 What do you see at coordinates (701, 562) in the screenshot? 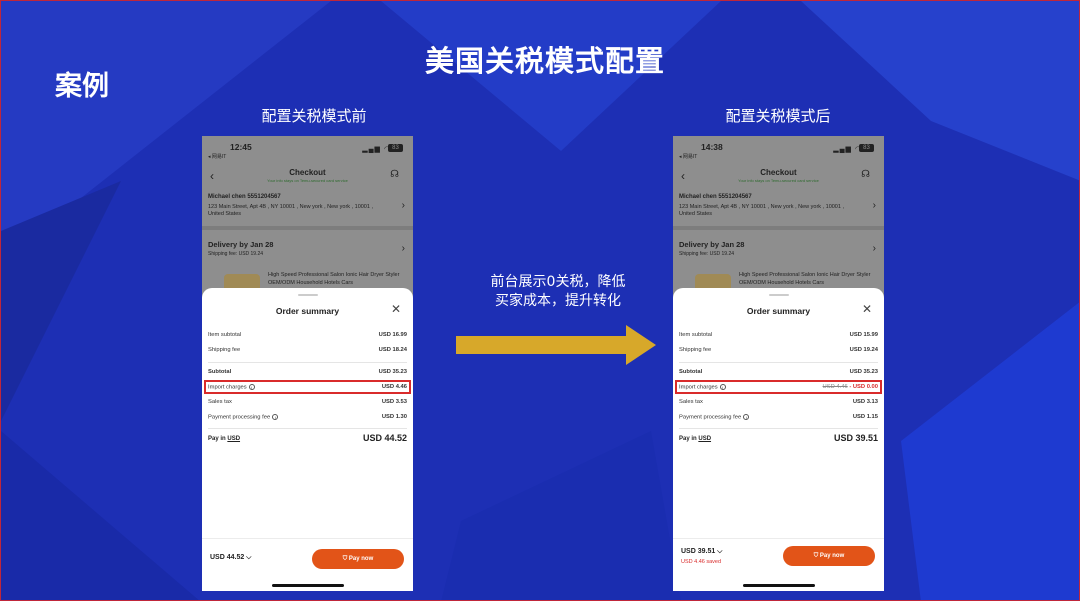
I see `saved-amount: USD 4.46 saved` at bounding box center [701, 562].